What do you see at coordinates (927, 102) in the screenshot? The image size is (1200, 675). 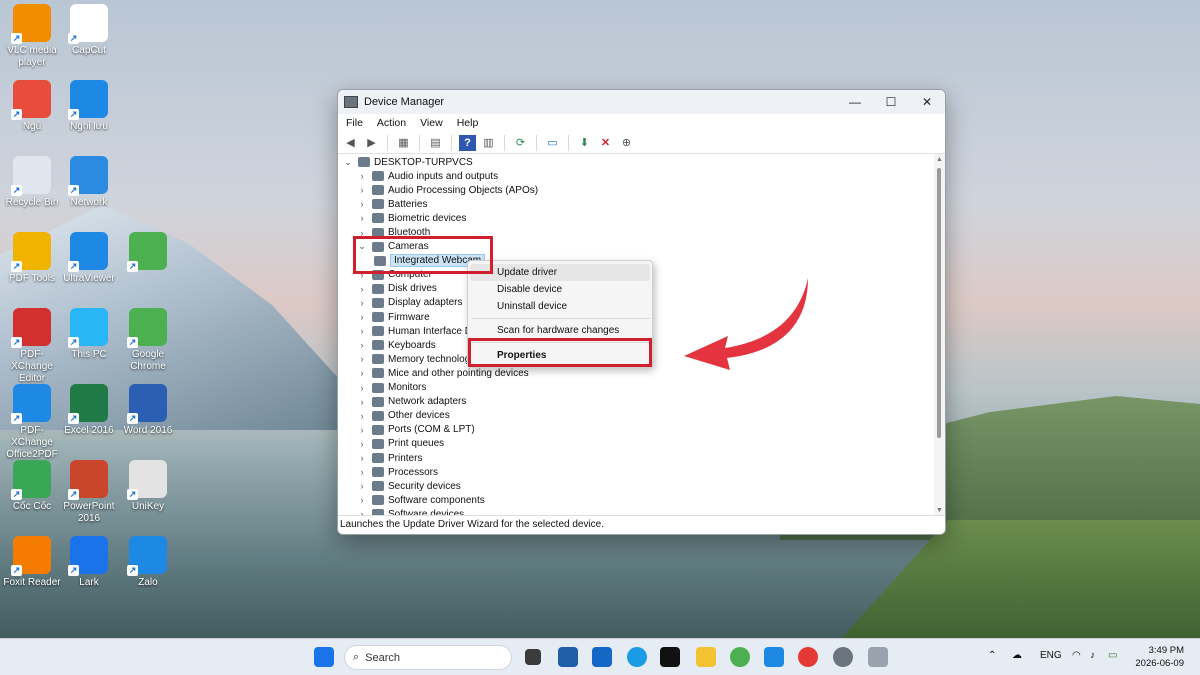 I see `close-button: ✕` at bounding box center [927, 102].